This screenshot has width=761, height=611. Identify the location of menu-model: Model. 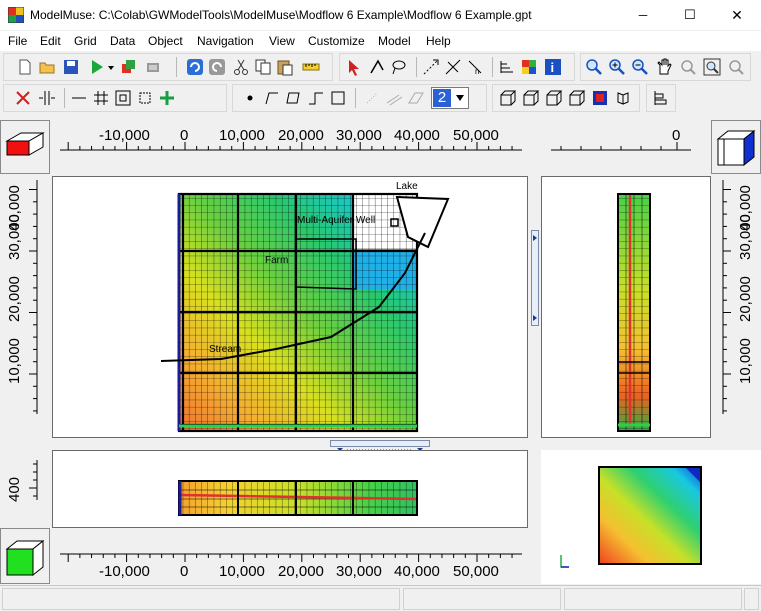
(394, 41).